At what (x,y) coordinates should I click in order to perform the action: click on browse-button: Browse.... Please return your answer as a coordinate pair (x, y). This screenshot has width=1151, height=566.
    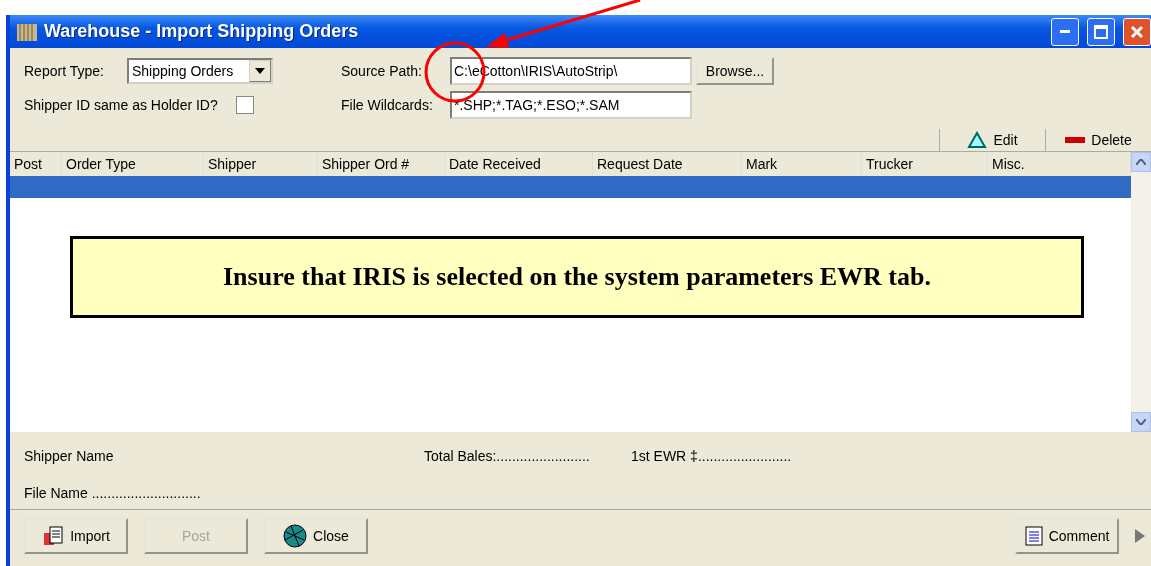
    Looking at the image, I should click on (735, 71).